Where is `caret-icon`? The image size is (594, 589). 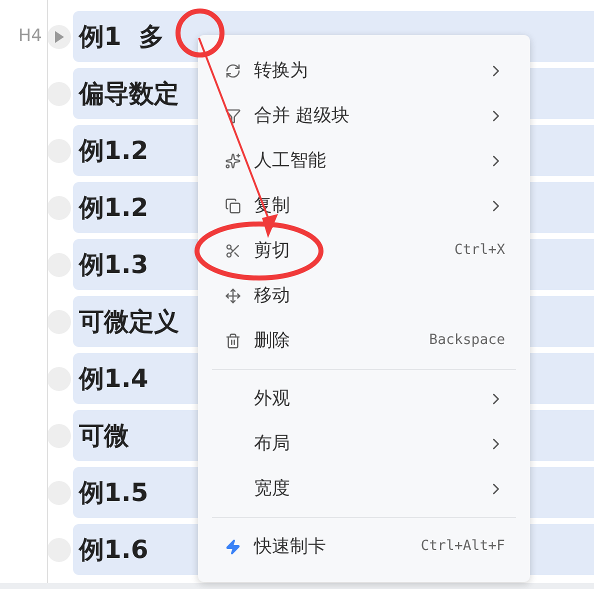 caret-icon is located at coordinates (59, 36).